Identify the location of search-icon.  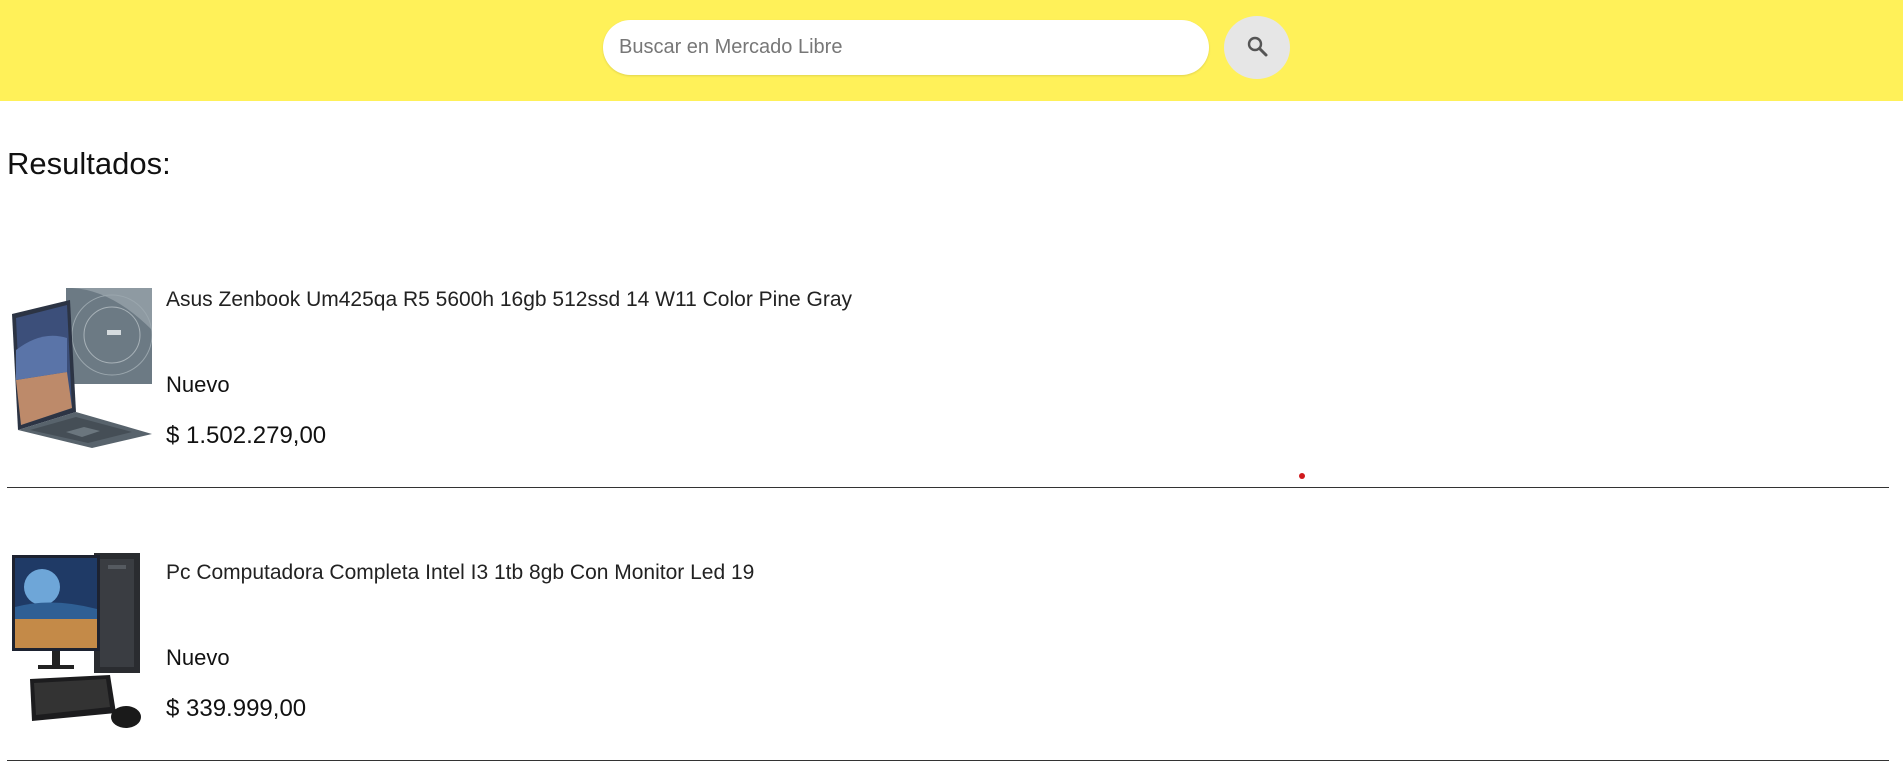
(1257, 47).